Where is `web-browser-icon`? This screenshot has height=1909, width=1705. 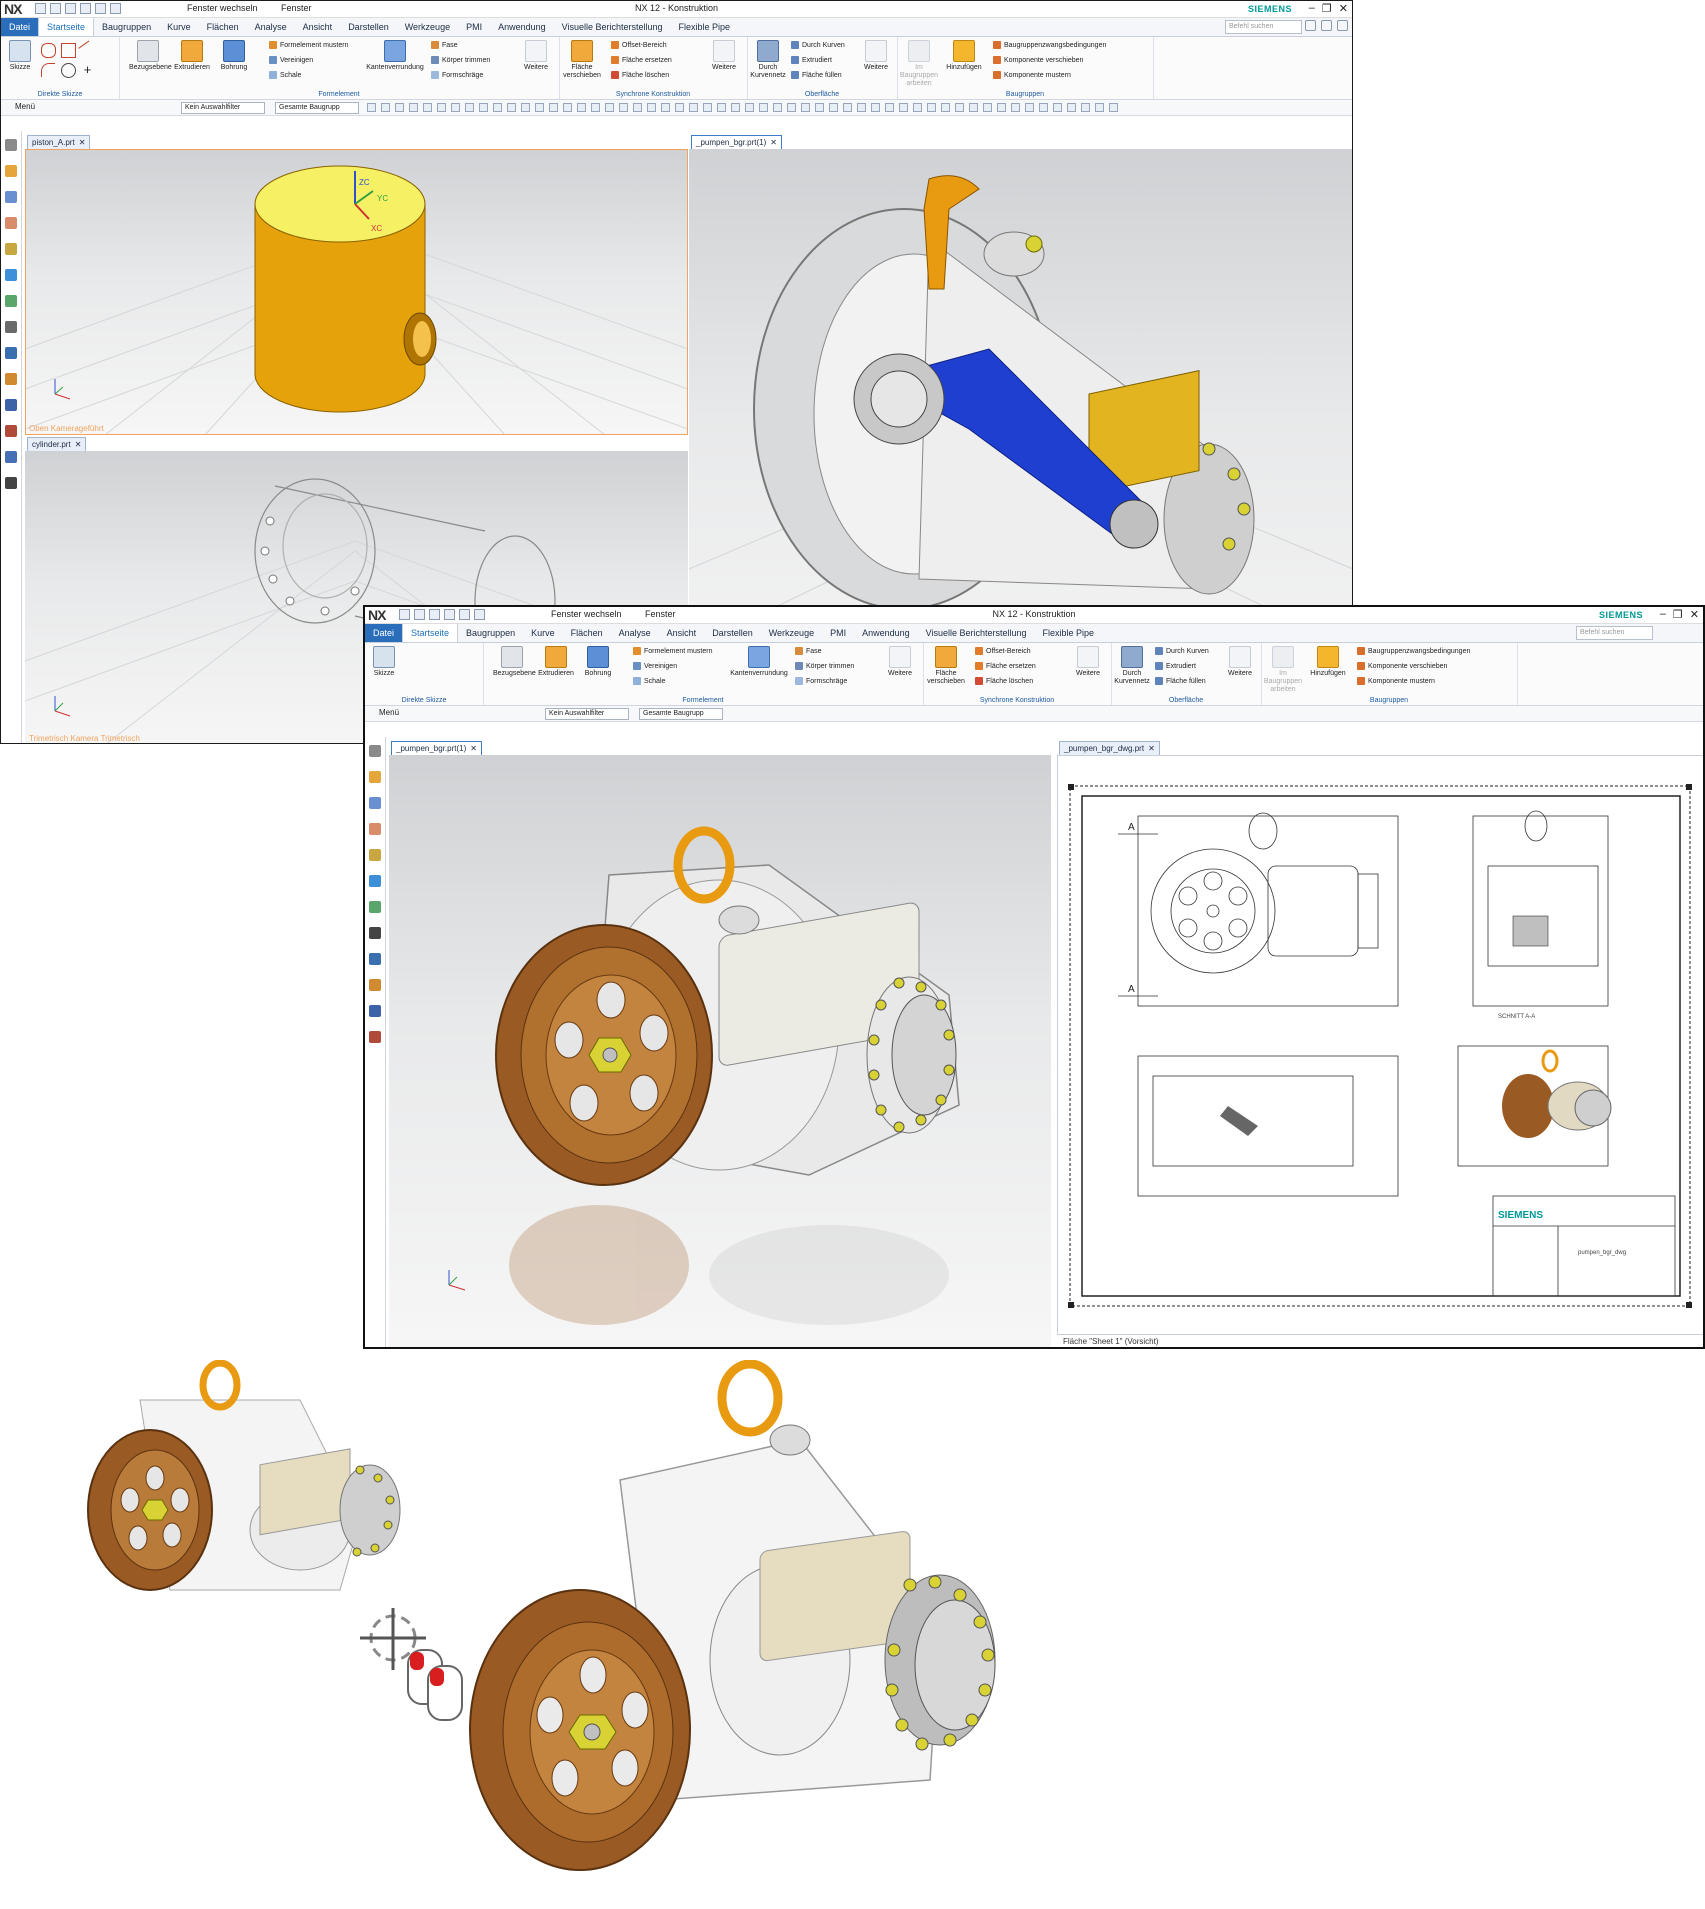 web-browser-icon is located at coordinates (375, 881).